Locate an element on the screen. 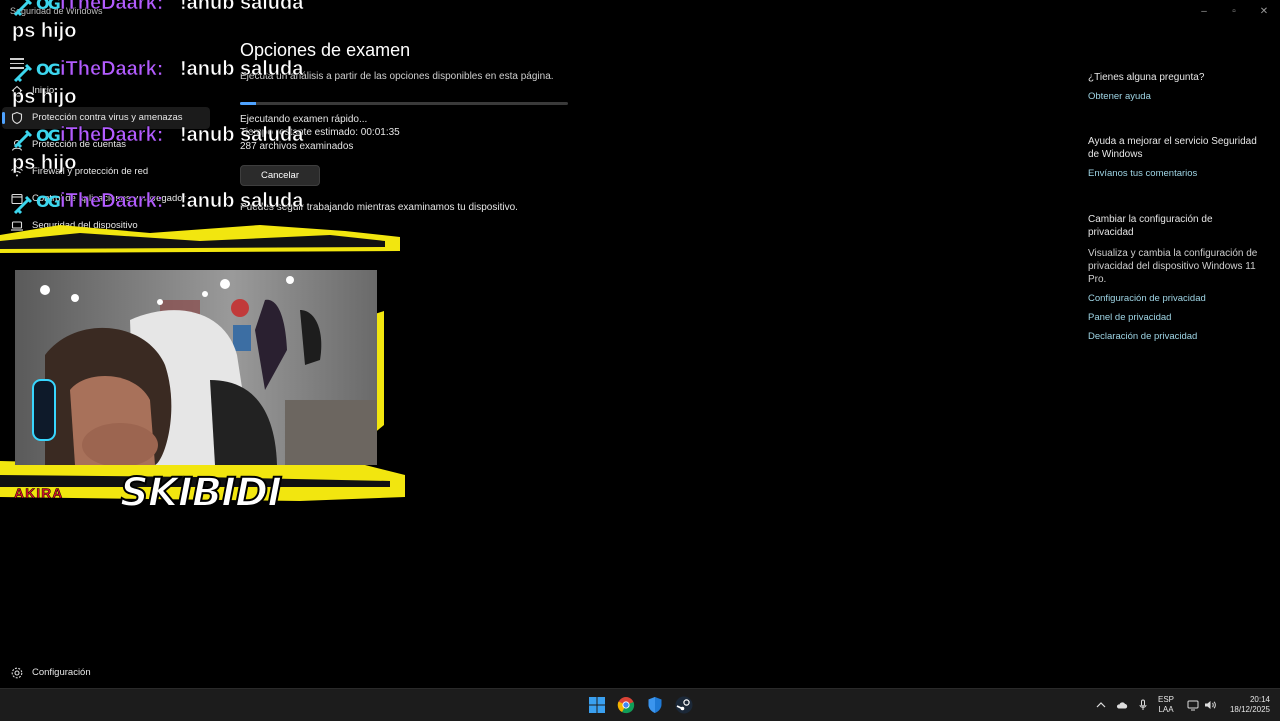 Image resolution: width=1280 pixels, height=721 pixels. chevron-up-icon is located at coordinates (1101, 705).